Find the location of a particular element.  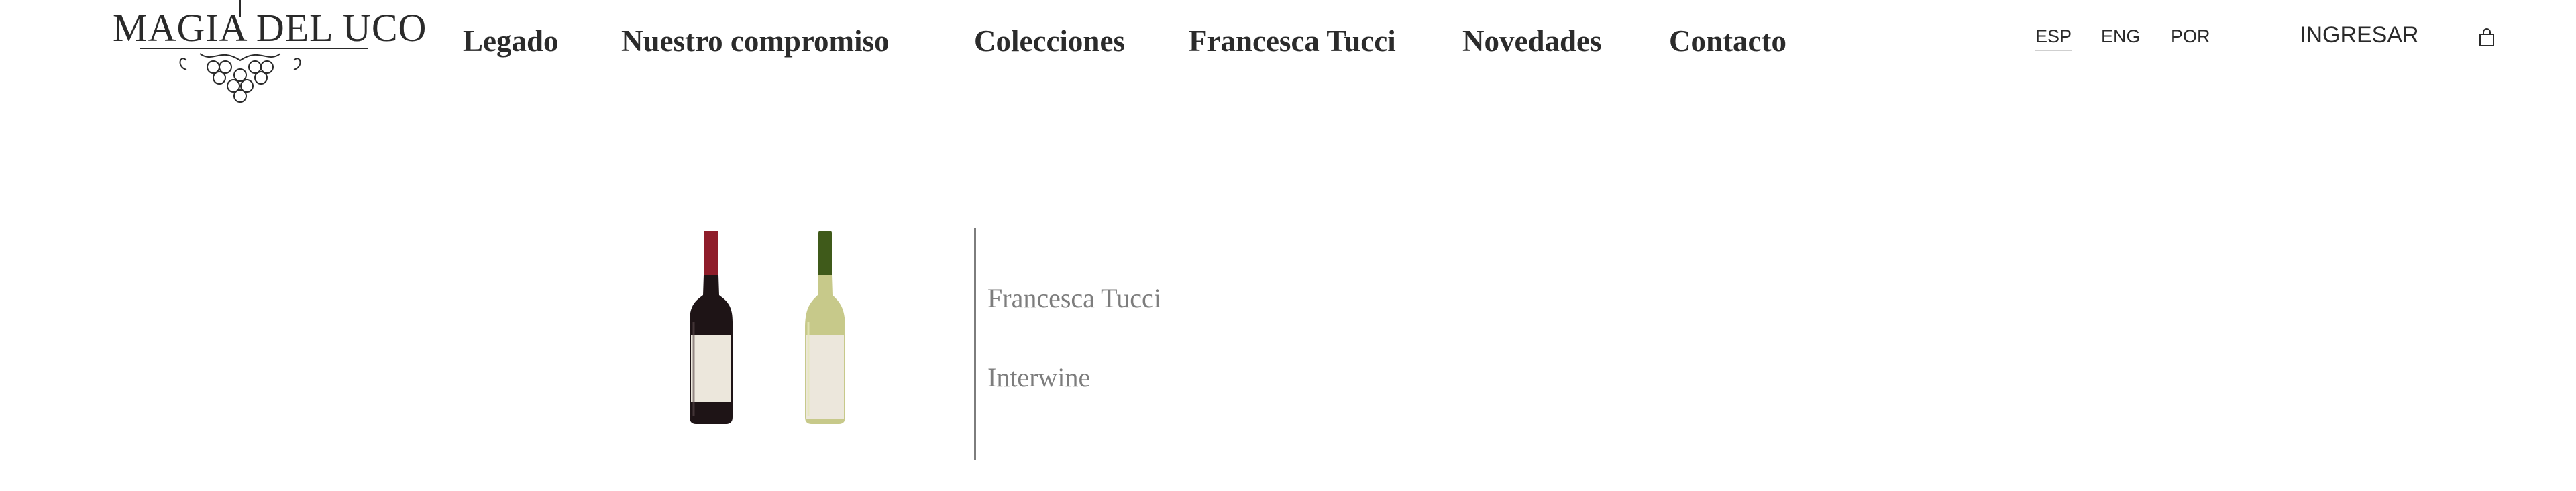

magia-del-uco-logo: MAGIA DEL UCO is located at coordinates (269, 53).